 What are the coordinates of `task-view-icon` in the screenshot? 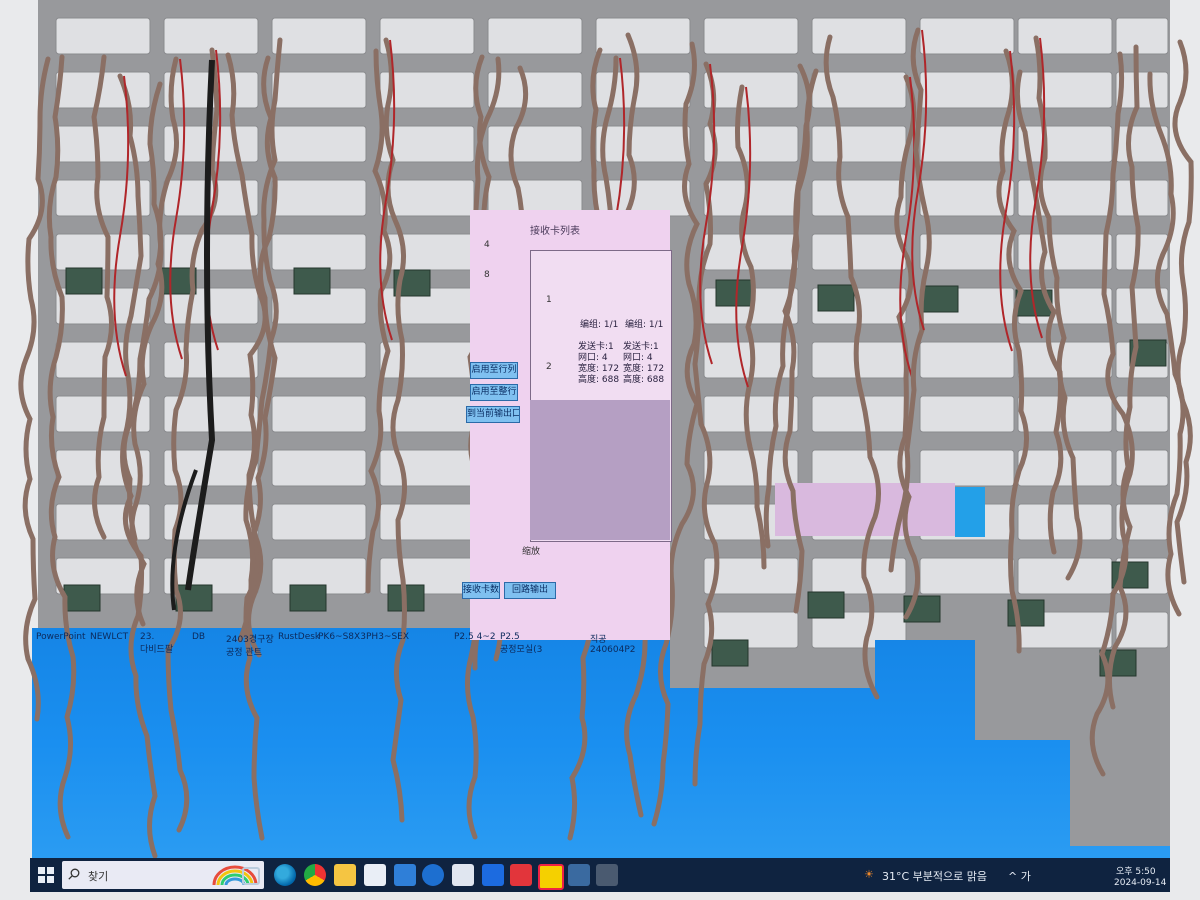 It's located at (251, 876).